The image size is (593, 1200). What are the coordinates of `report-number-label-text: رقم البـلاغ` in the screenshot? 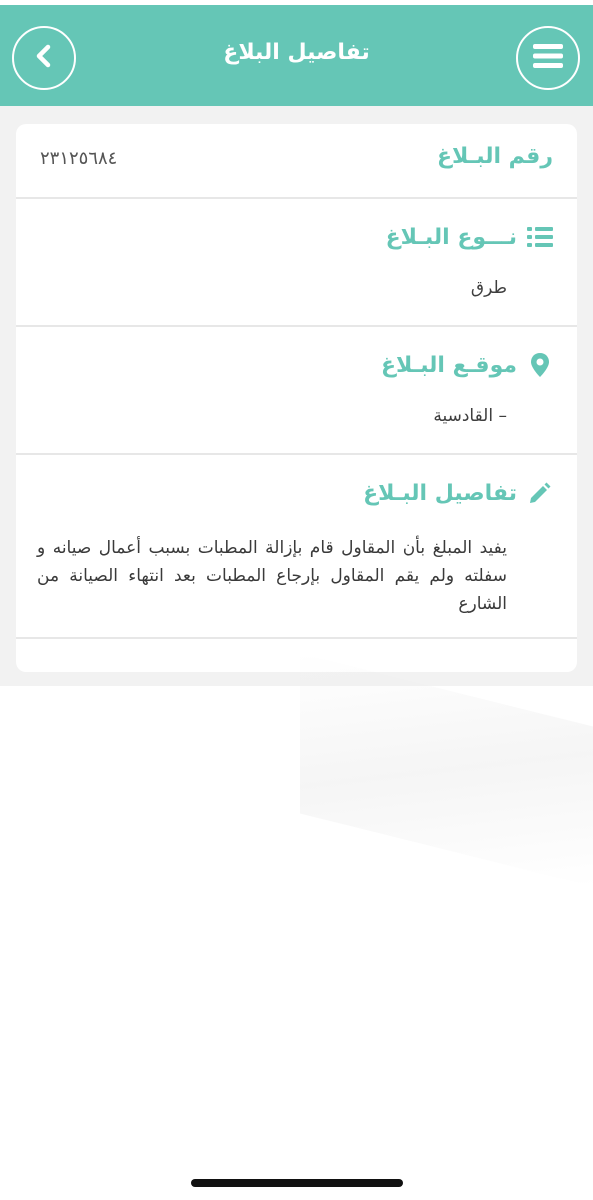 It's located at (494, 156).